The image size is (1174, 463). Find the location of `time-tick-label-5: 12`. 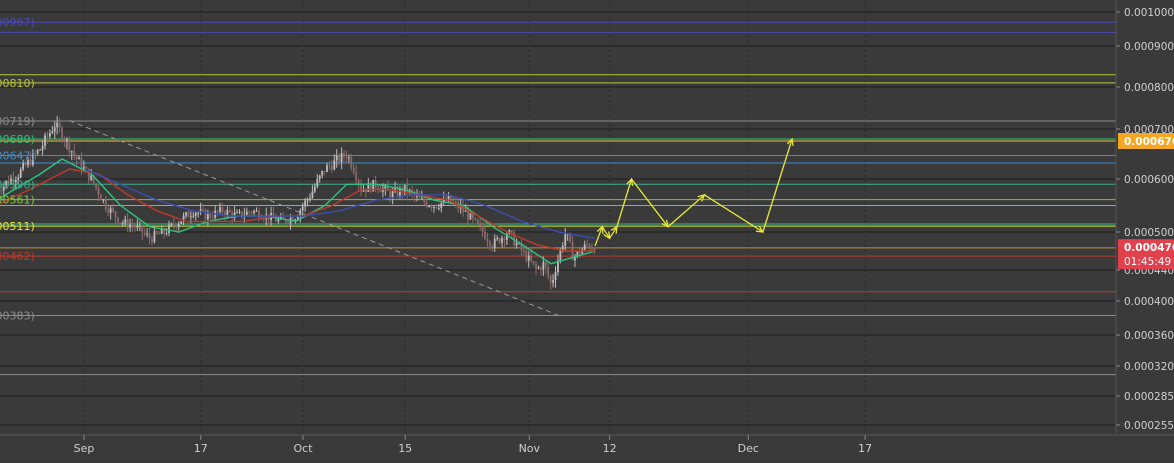

time-tick-label-5: 12 is located at coordinates (610, 448).